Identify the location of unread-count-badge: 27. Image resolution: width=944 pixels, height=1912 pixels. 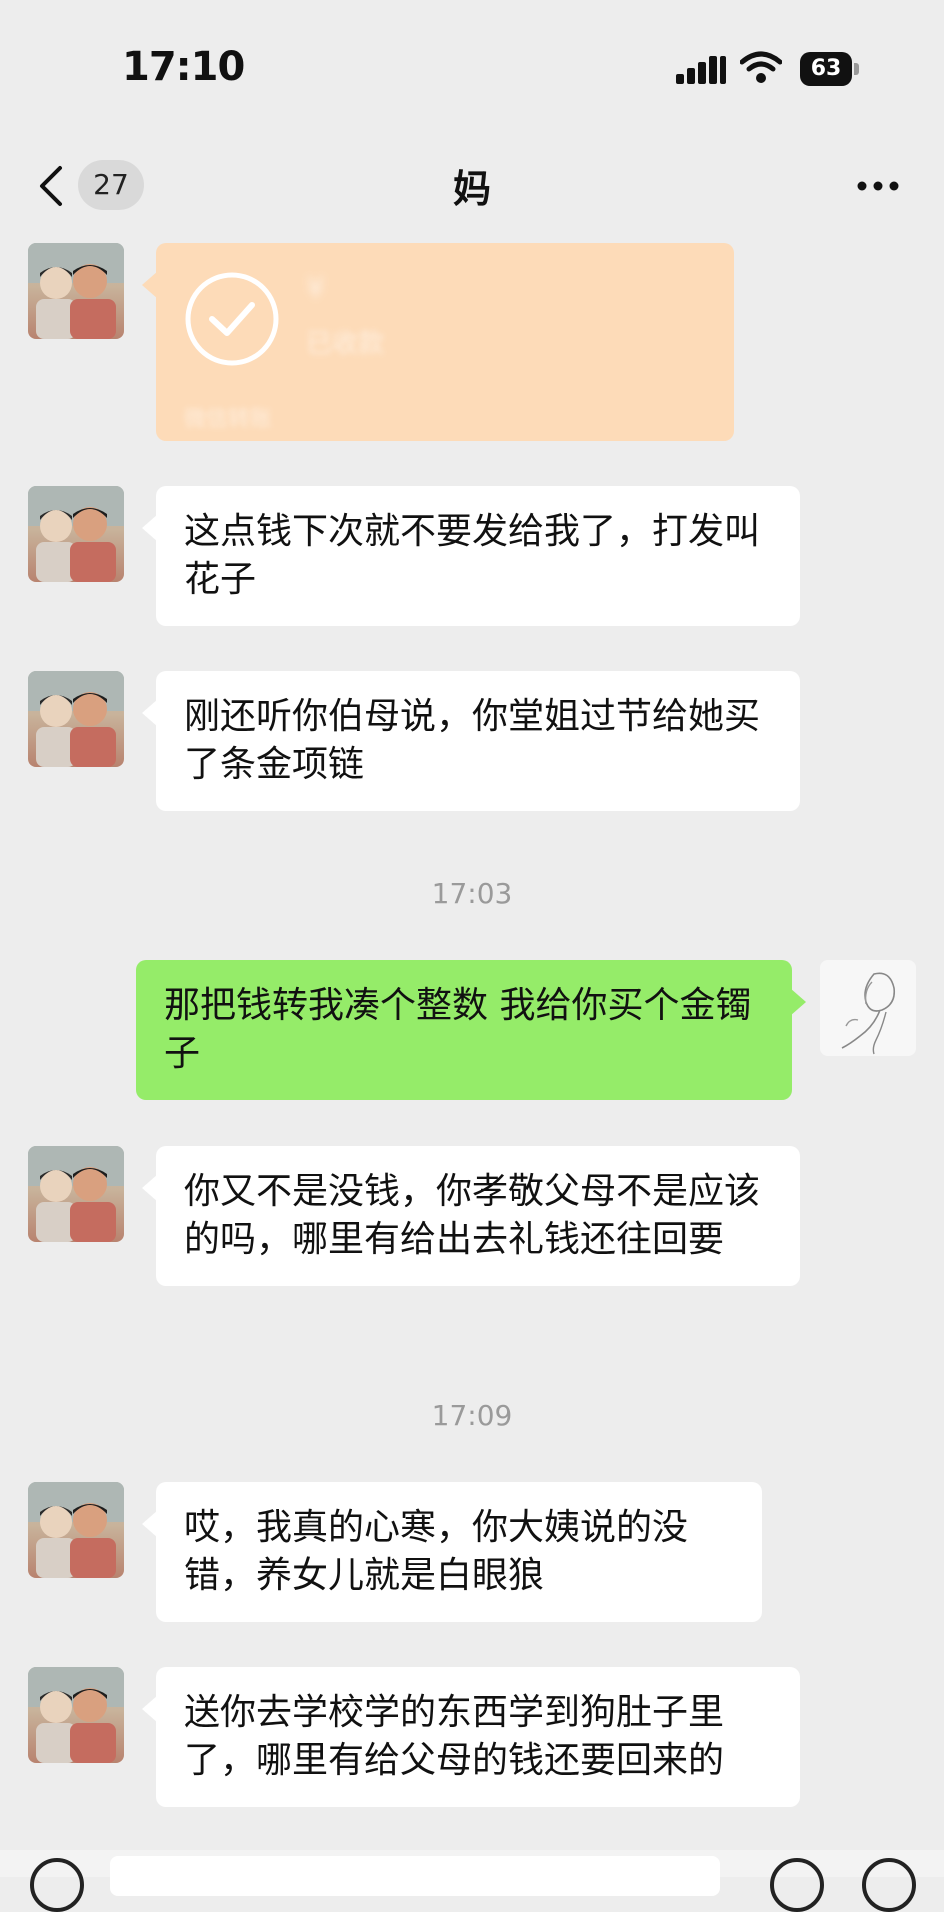
(111, 185).